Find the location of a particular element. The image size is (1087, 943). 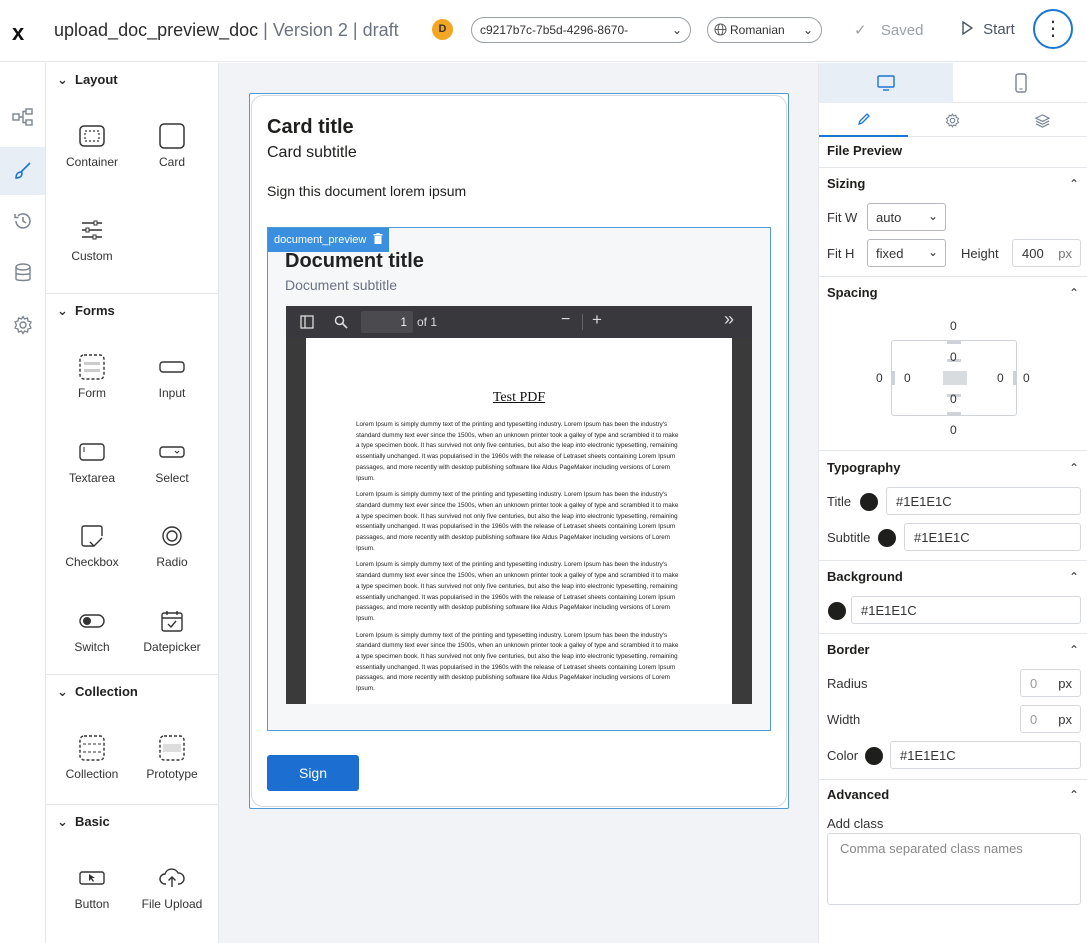

margin-left: 0 is located at coordinates (879, 378).